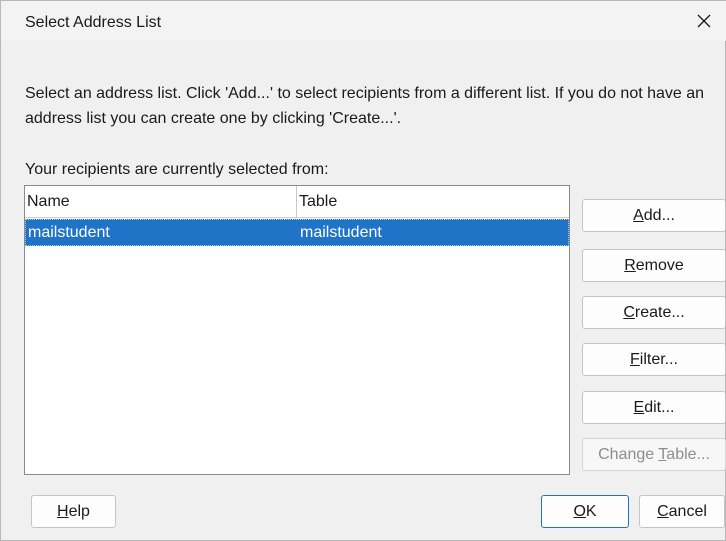  Describe the element at coordinates (363, 21) in the screenshot. I see `title-bar: Select Address List` at that location.